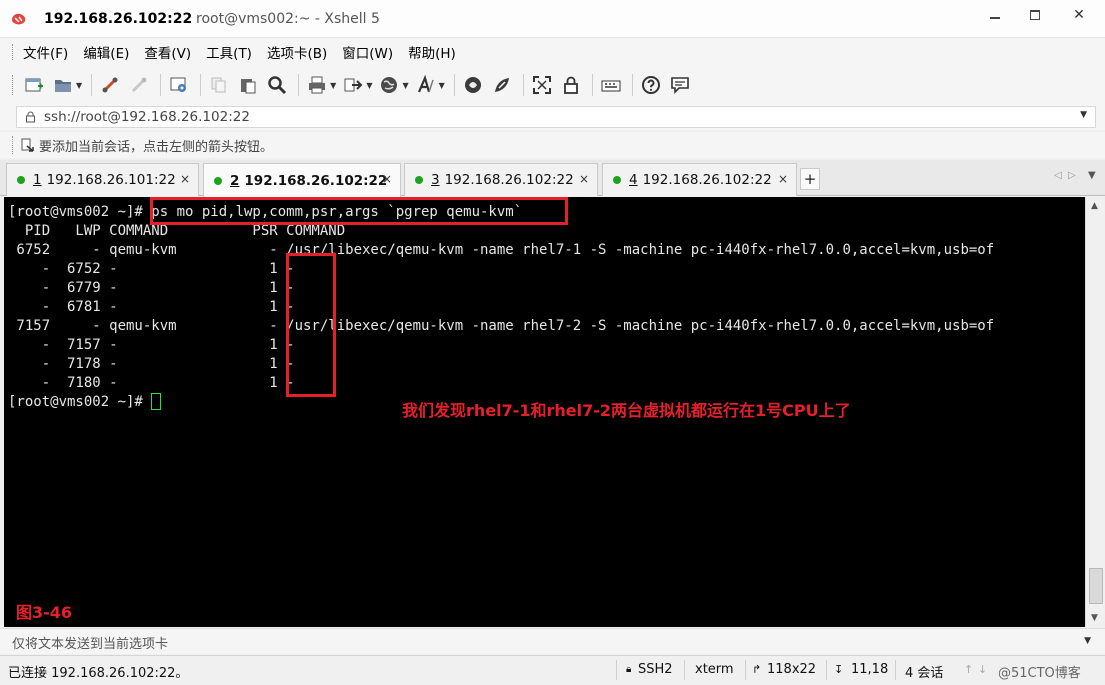 This screenshot has width=1105, height=685. Describe the element at coordinates (611, 85) in the screenshot. I see `keyboard-button` at that location.